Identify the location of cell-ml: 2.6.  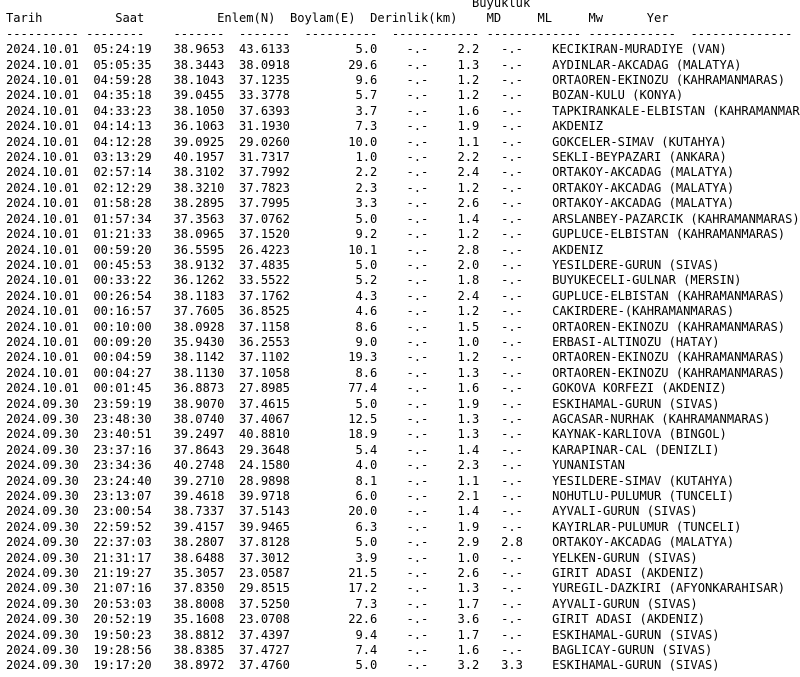
(468, 573).